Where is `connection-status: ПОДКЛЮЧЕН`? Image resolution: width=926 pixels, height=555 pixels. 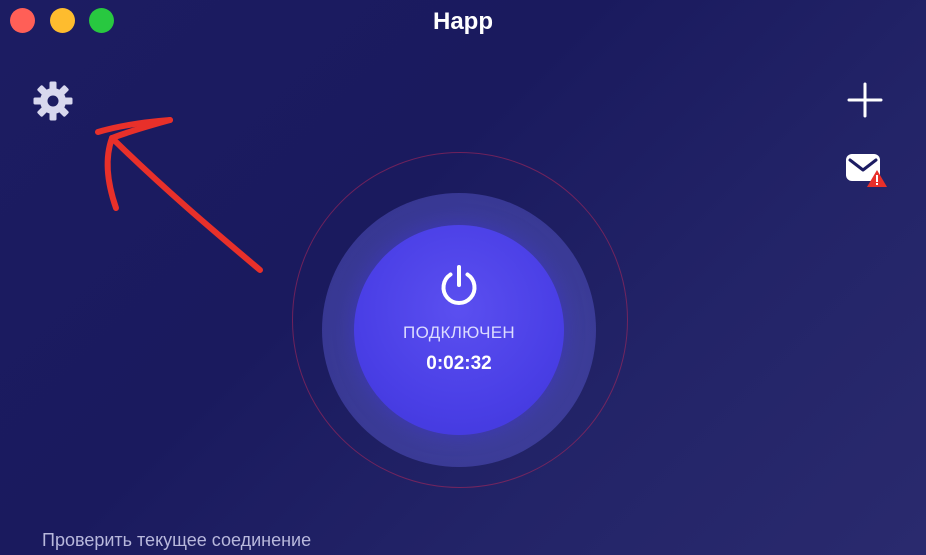
connection-status: ПОДКЛЮЧЕН is located at coordinates (459, 332).